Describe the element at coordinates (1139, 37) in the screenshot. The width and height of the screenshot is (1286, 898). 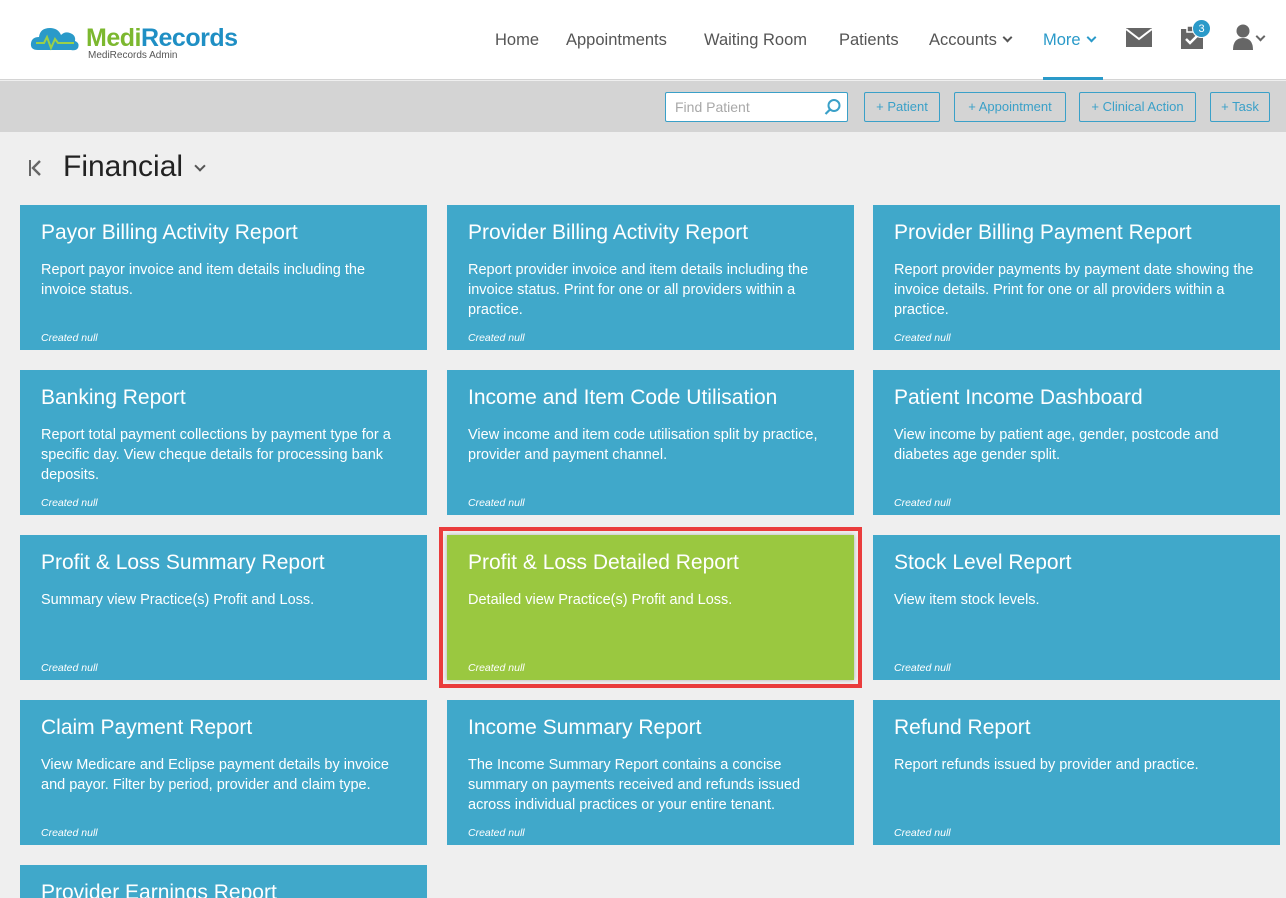
I see `mail-icon` at that location.